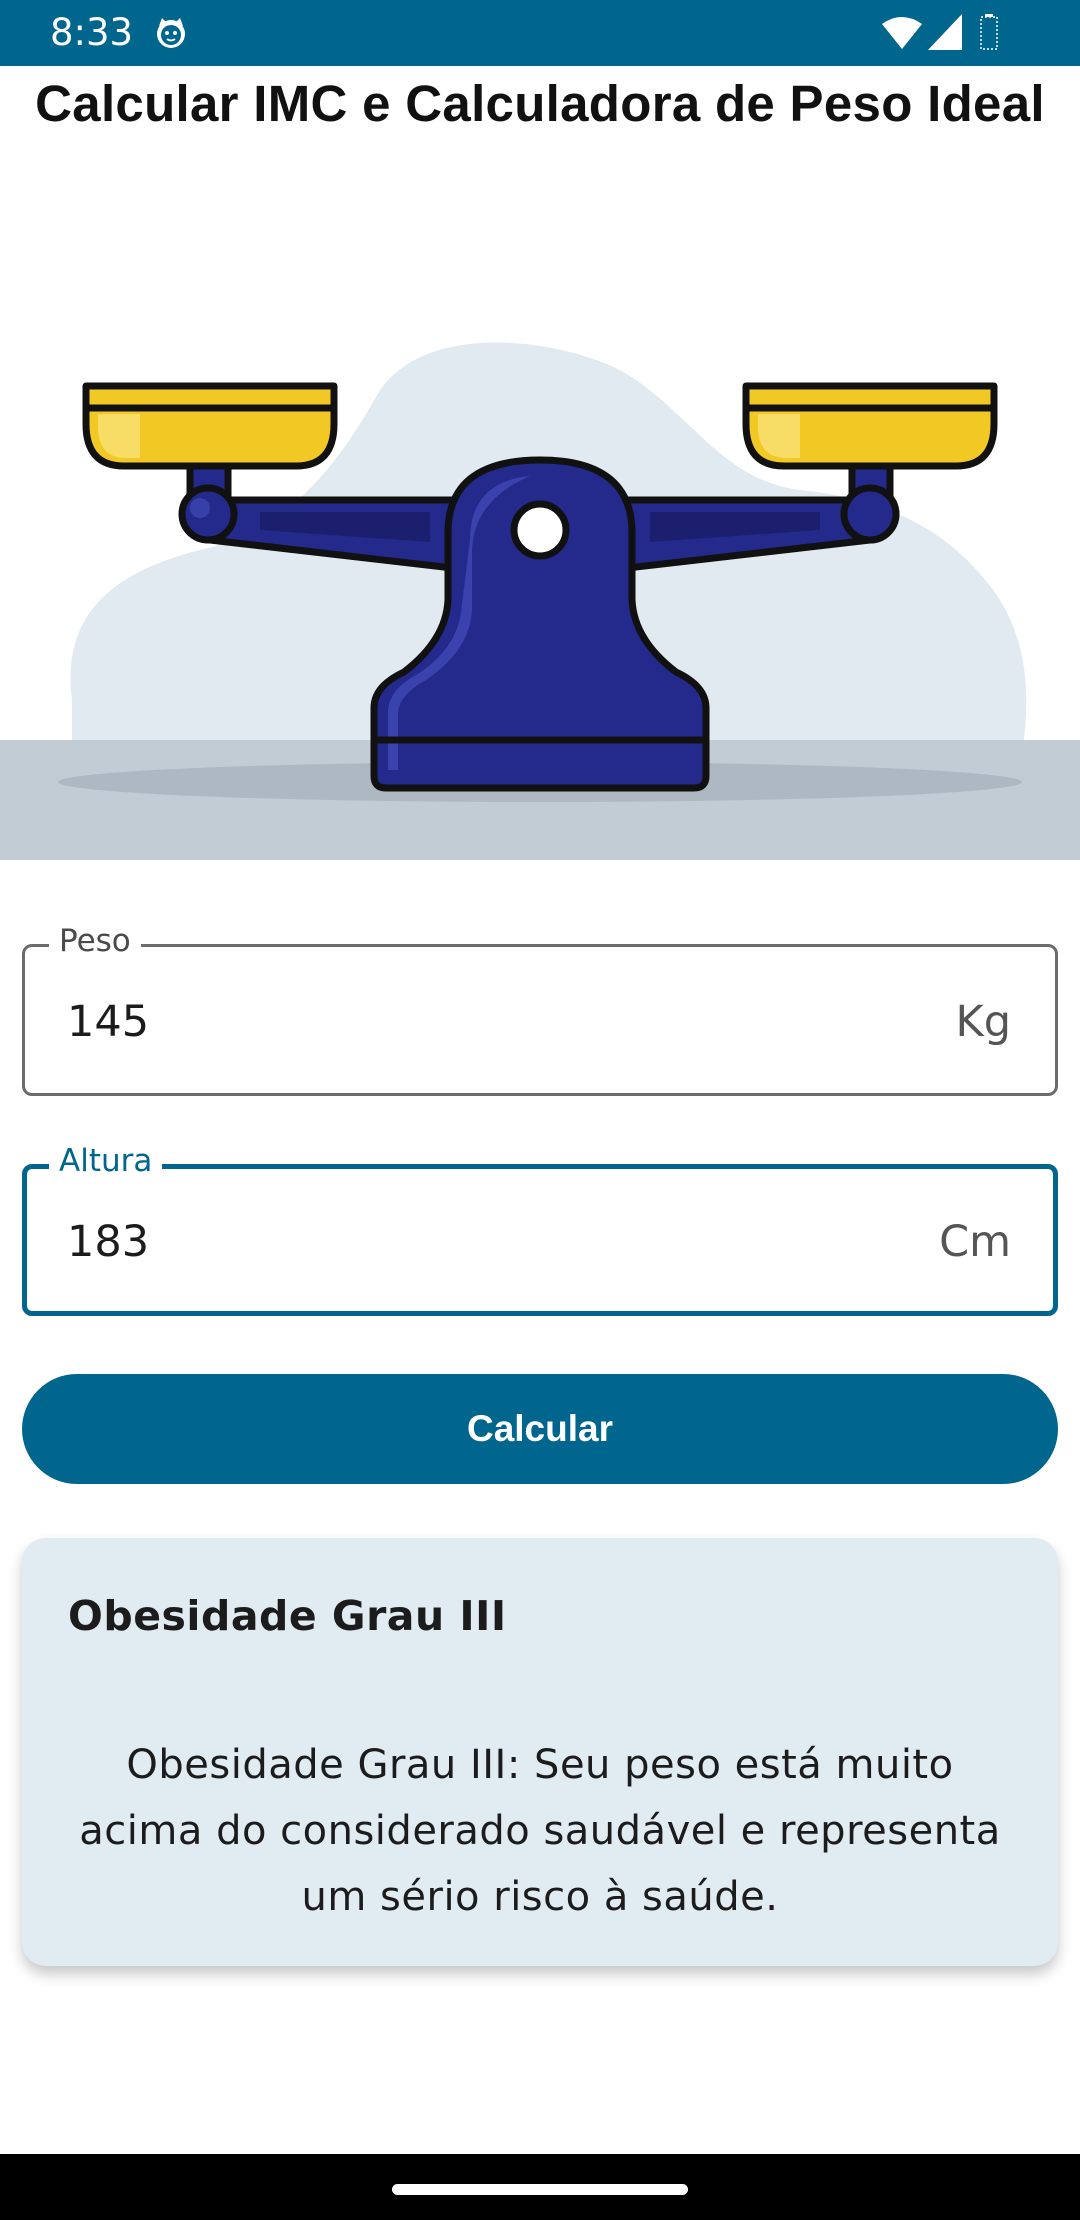 The width and height of the screenshot is (1080, 2220). What do you see at coordinates (989, 32) in the screenshot?
I see `battery-icon` at bounding box center [989, 32].